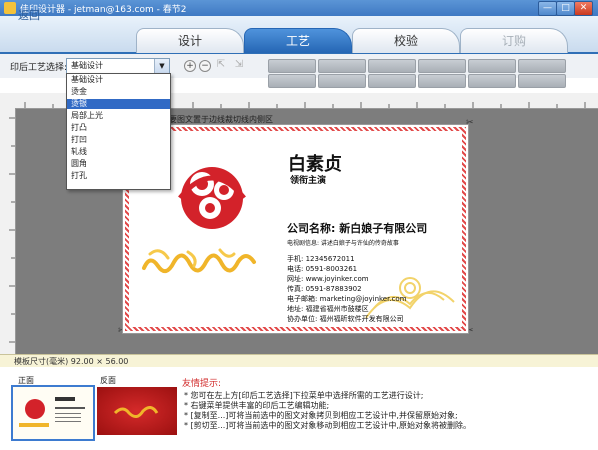 The width and height of the screenshot is (598, 450). What do you see at coordinates (324, 289) in the screenshot?
I see `card-fax: 传真: 0591-87883902` at bounding box center [324, 289].